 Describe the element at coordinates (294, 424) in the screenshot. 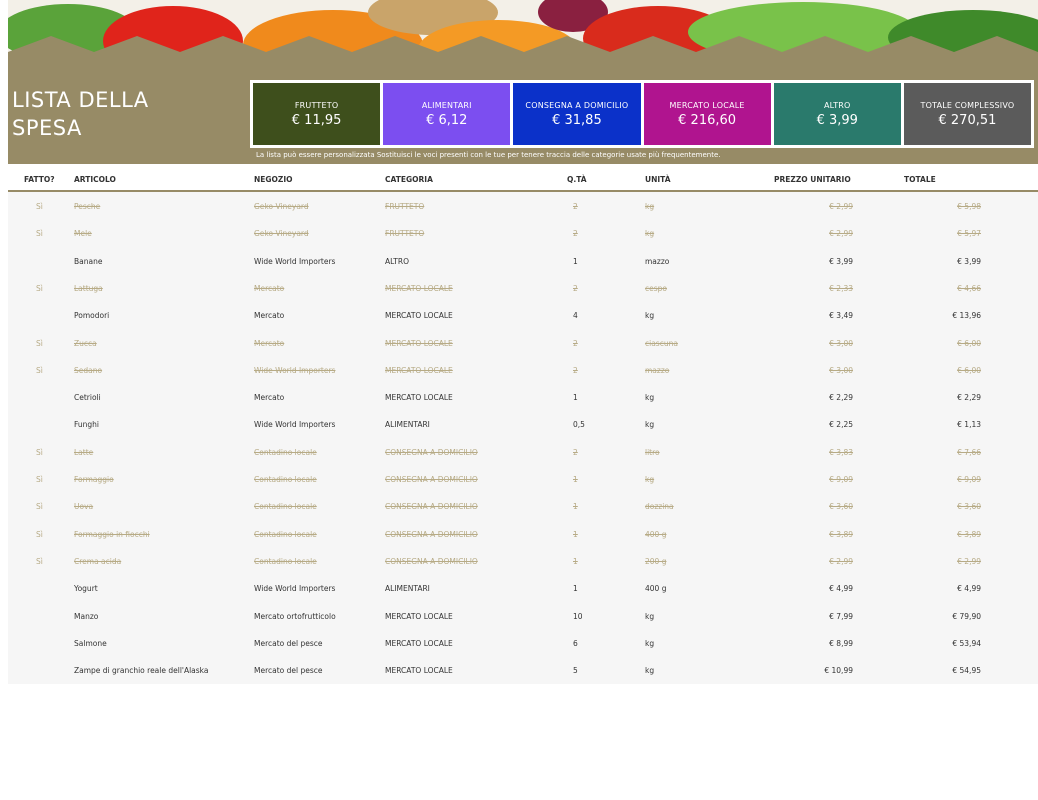

I see `cell-negozio: Wide World Importers` at that location.